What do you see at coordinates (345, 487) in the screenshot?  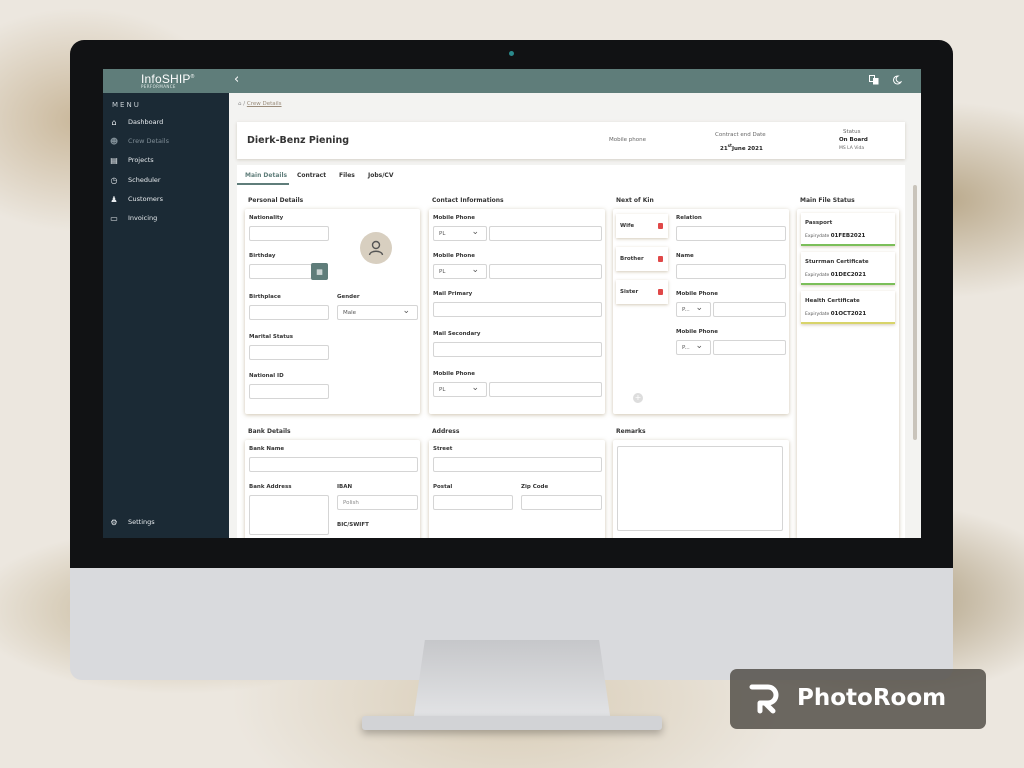 I see `iban-label: IBAN` at bounding box center [345, 487].